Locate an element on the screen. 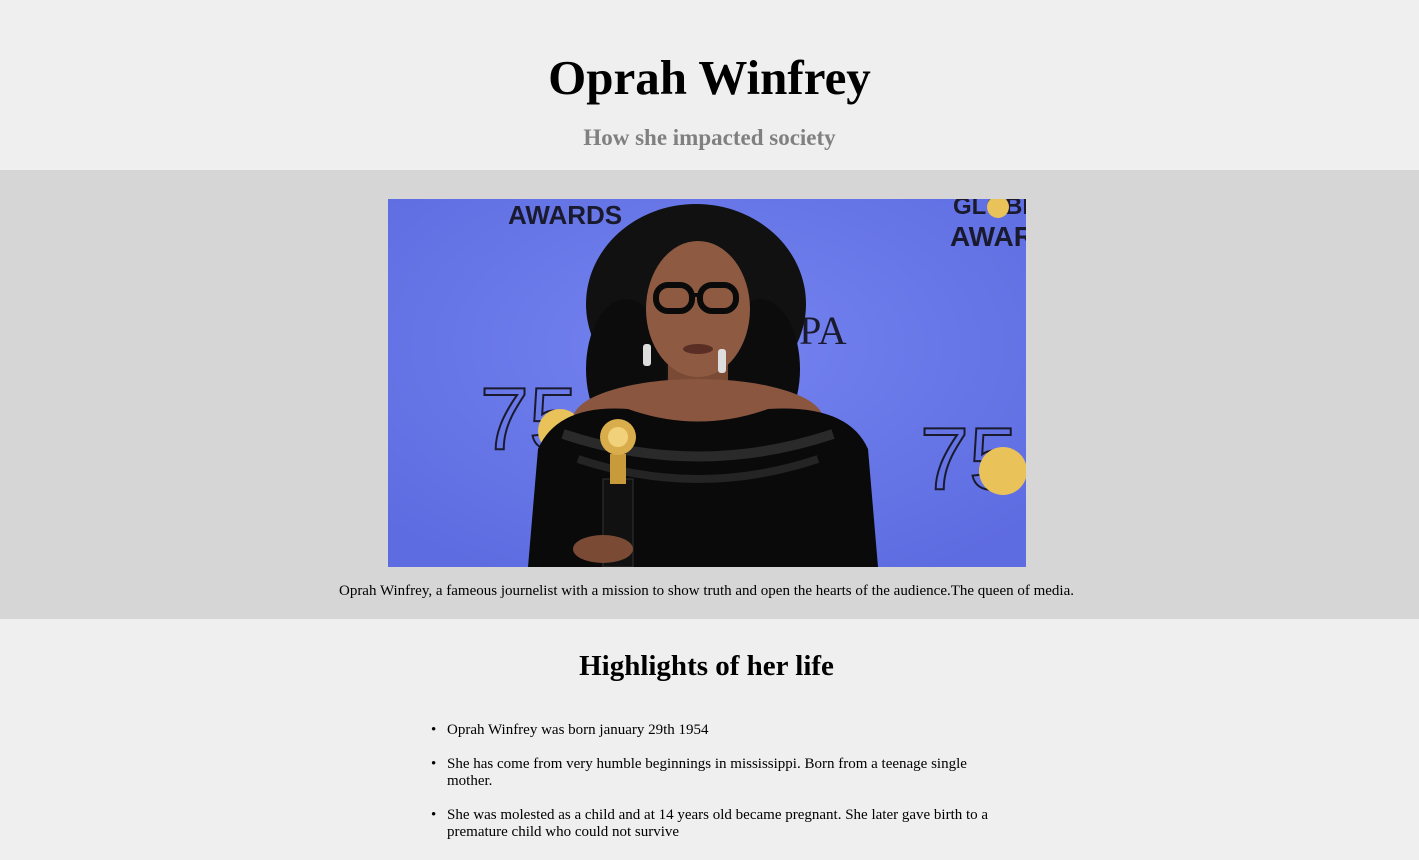  backdrop-award-text: AWARD is located at coordinates (988, 236).